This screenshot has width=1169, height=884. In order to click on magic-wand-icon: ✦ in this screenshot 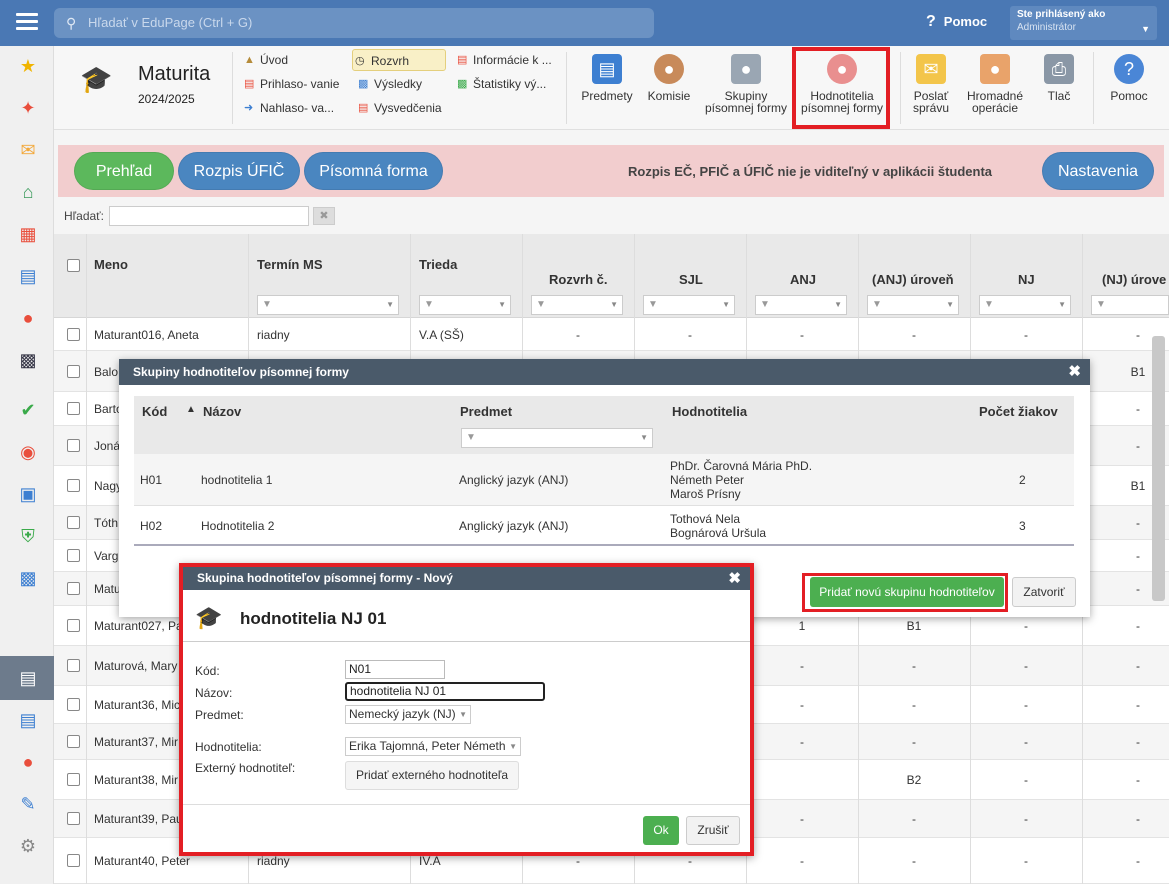, I will do `click(28, 108)`.